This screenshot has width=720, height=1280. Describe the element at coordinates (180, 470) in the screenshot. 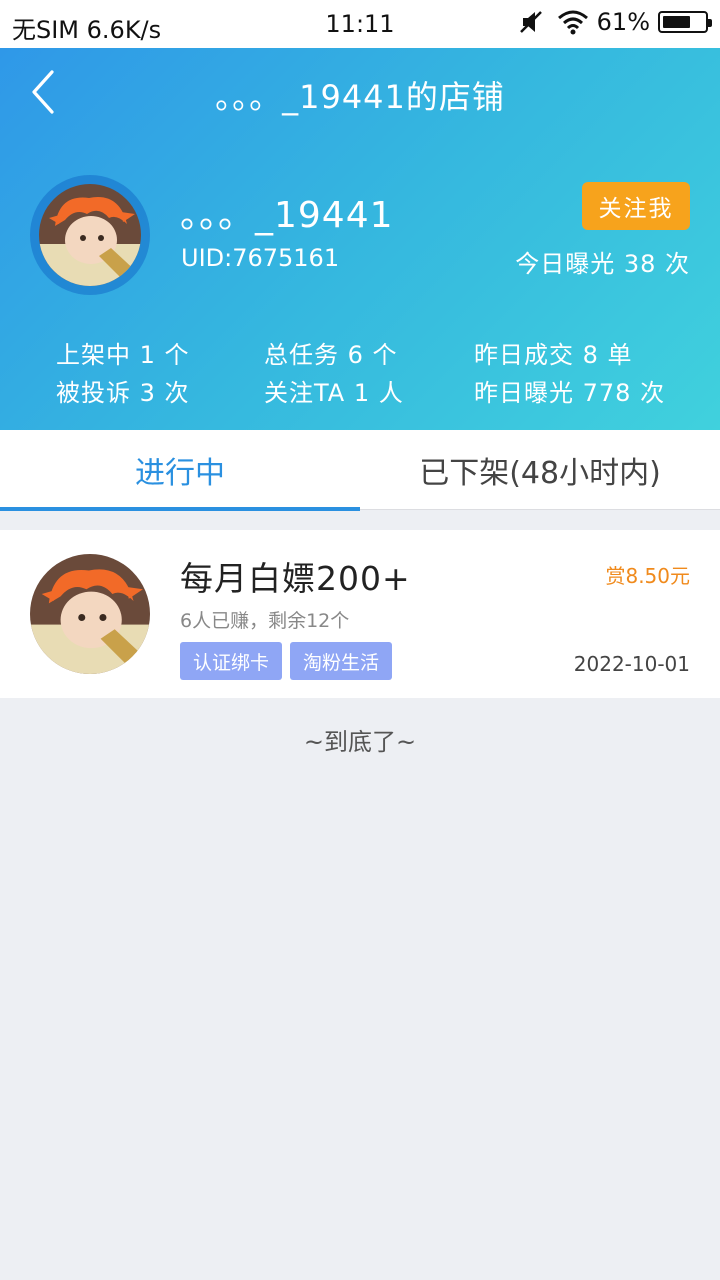

I see `tab-in-progress: 进行中` at that location.